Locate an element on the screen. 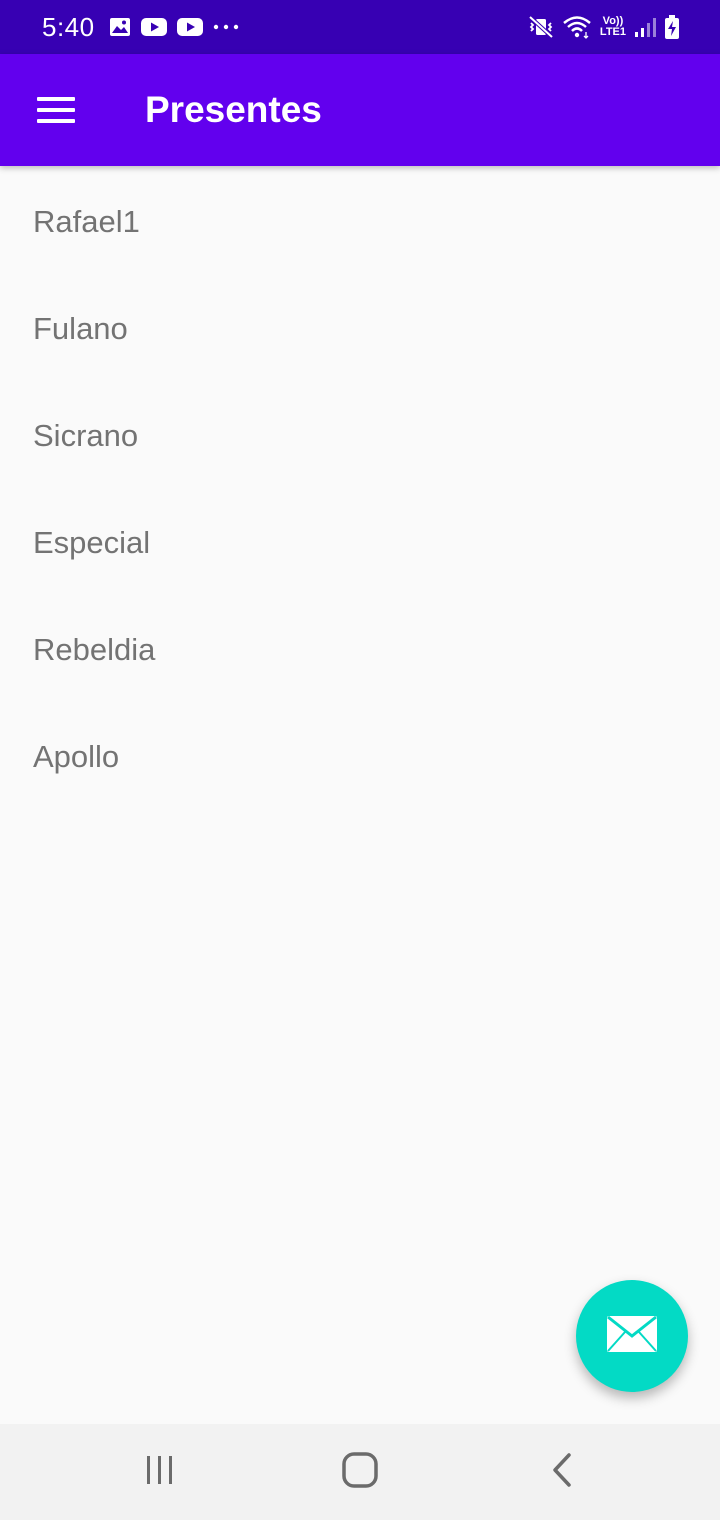 The width and height of the screenshot is (720, 1520). back-button is located at coordinates (562, 1472).